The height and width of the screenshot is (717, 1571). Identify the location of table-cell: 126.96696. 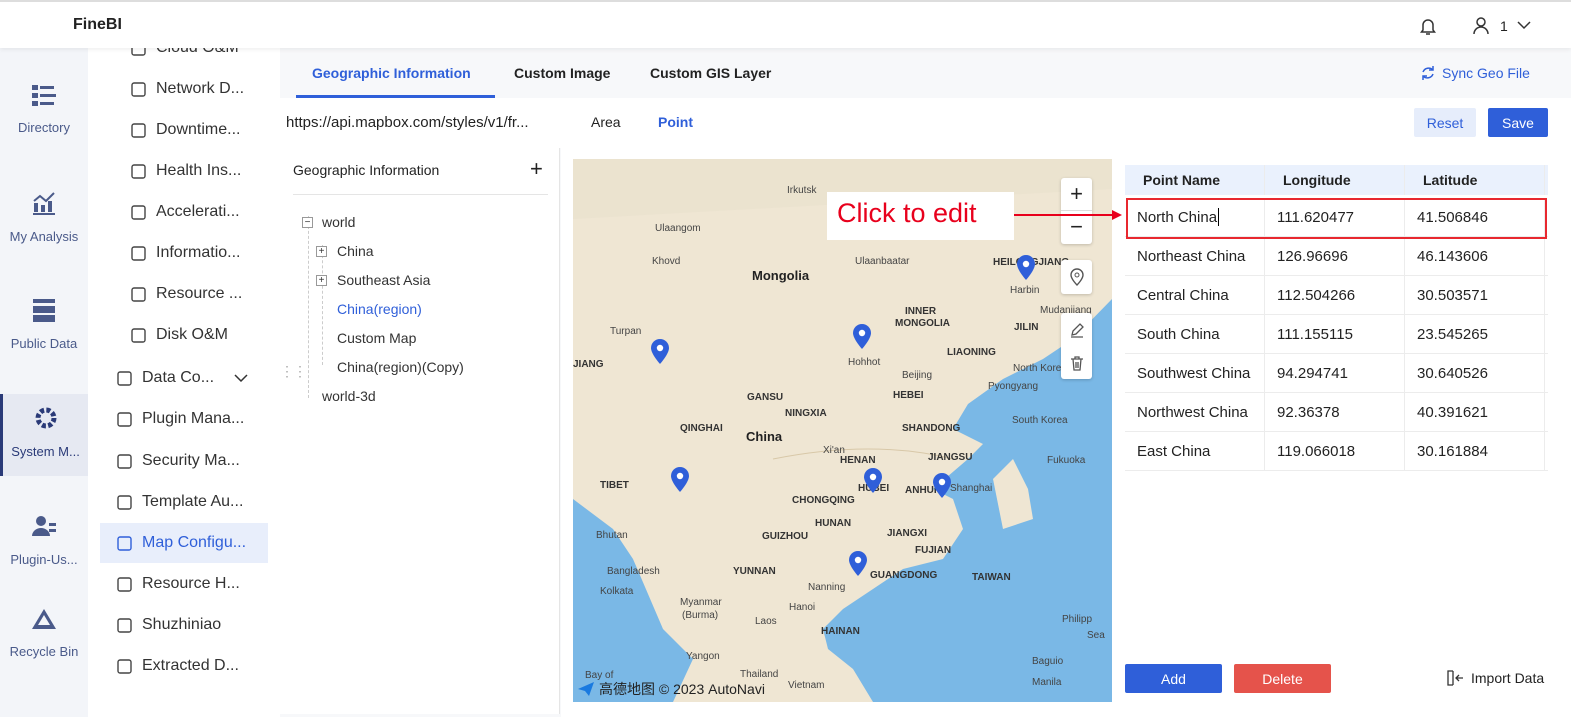
(1335, 256).